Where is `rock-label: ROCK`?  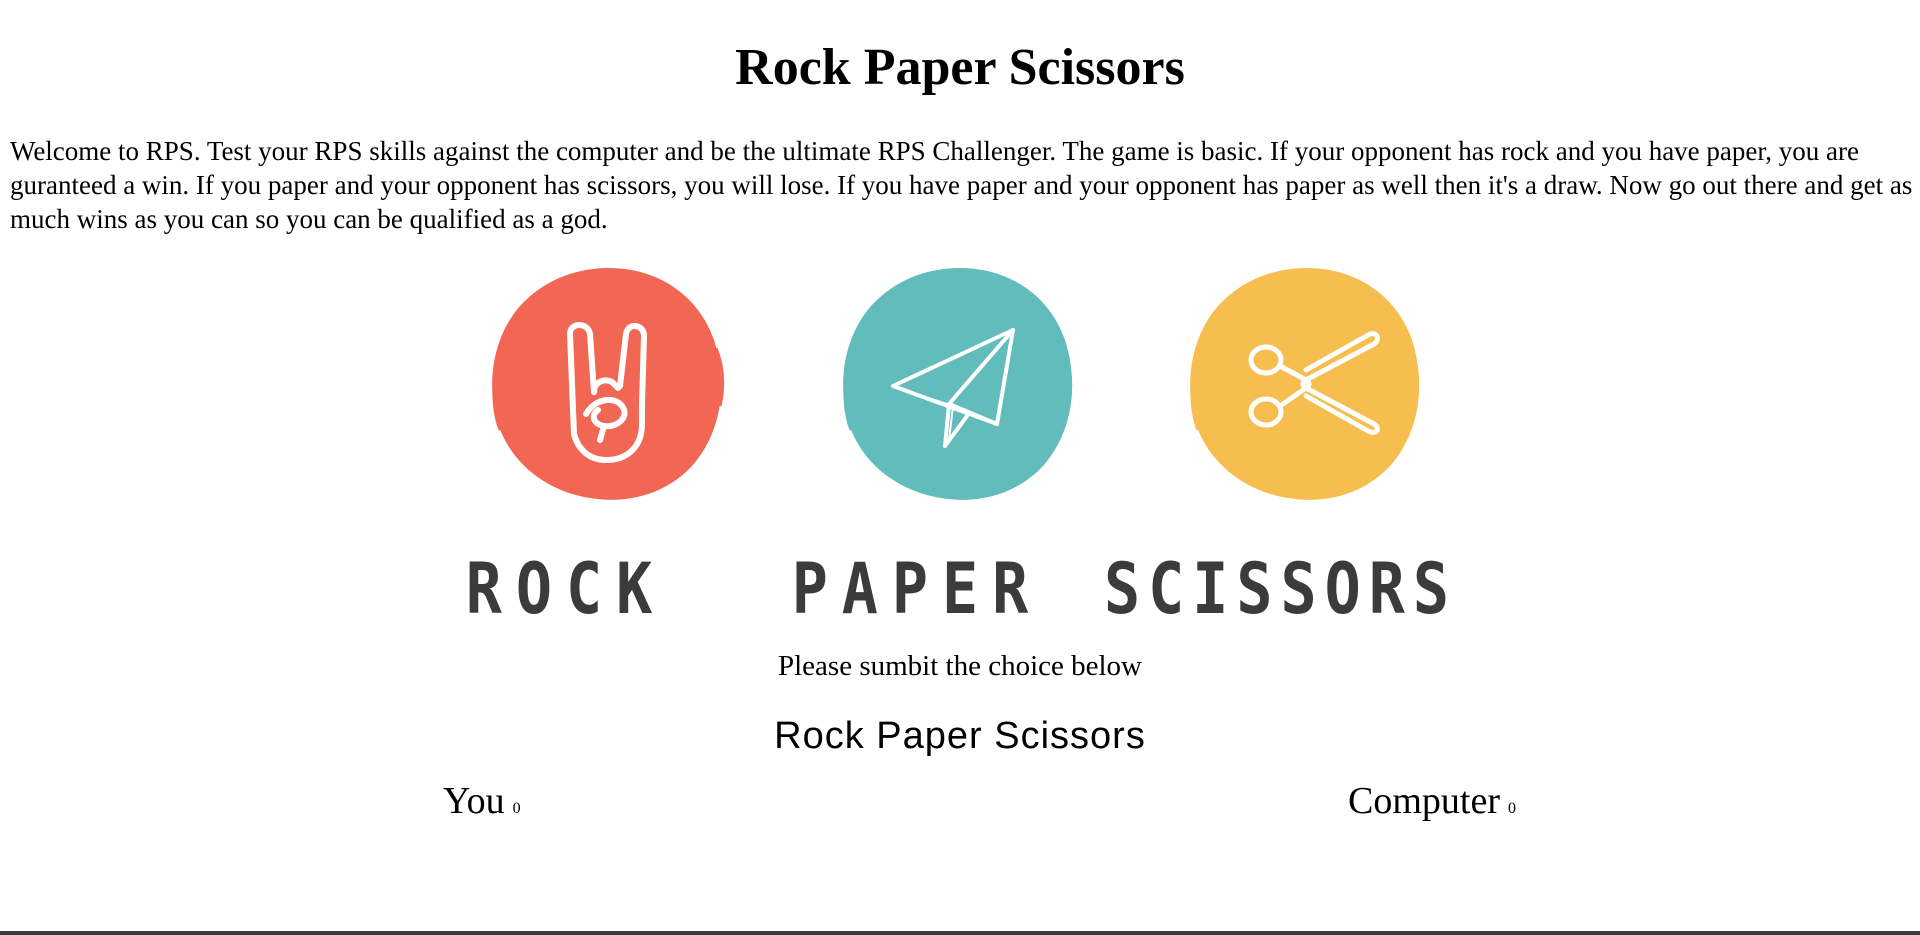 rock-label: ROCK is located at coordinates (566, 589).